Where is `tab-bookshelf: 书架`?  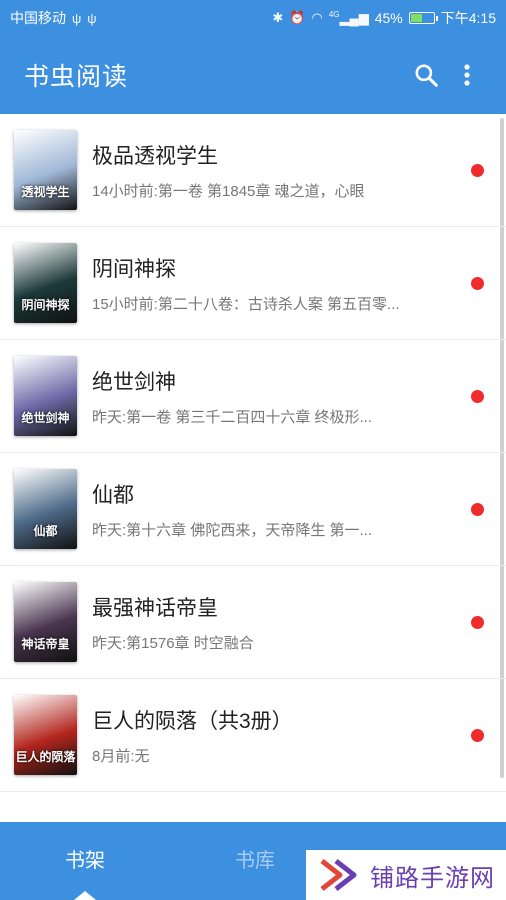
tab-bookshelf: 书架 is located at coordinates (85, 861).